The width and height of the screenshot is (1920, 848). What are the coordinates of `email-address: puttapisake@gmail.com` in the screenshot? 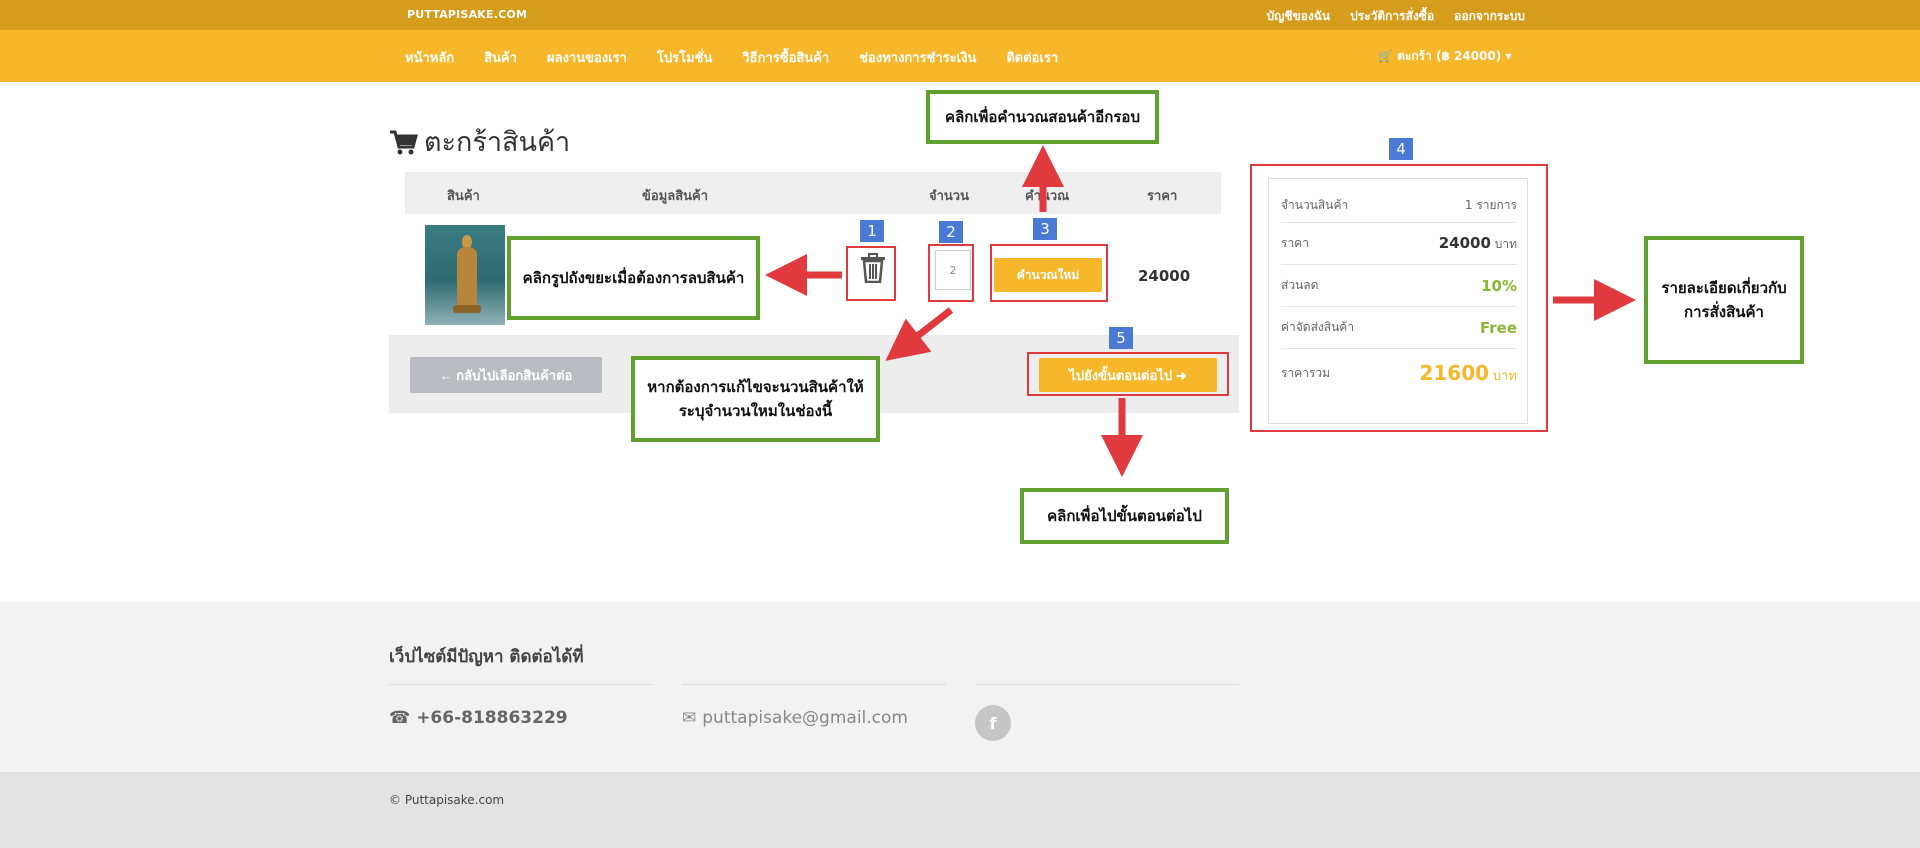 It's located at (805, 718).